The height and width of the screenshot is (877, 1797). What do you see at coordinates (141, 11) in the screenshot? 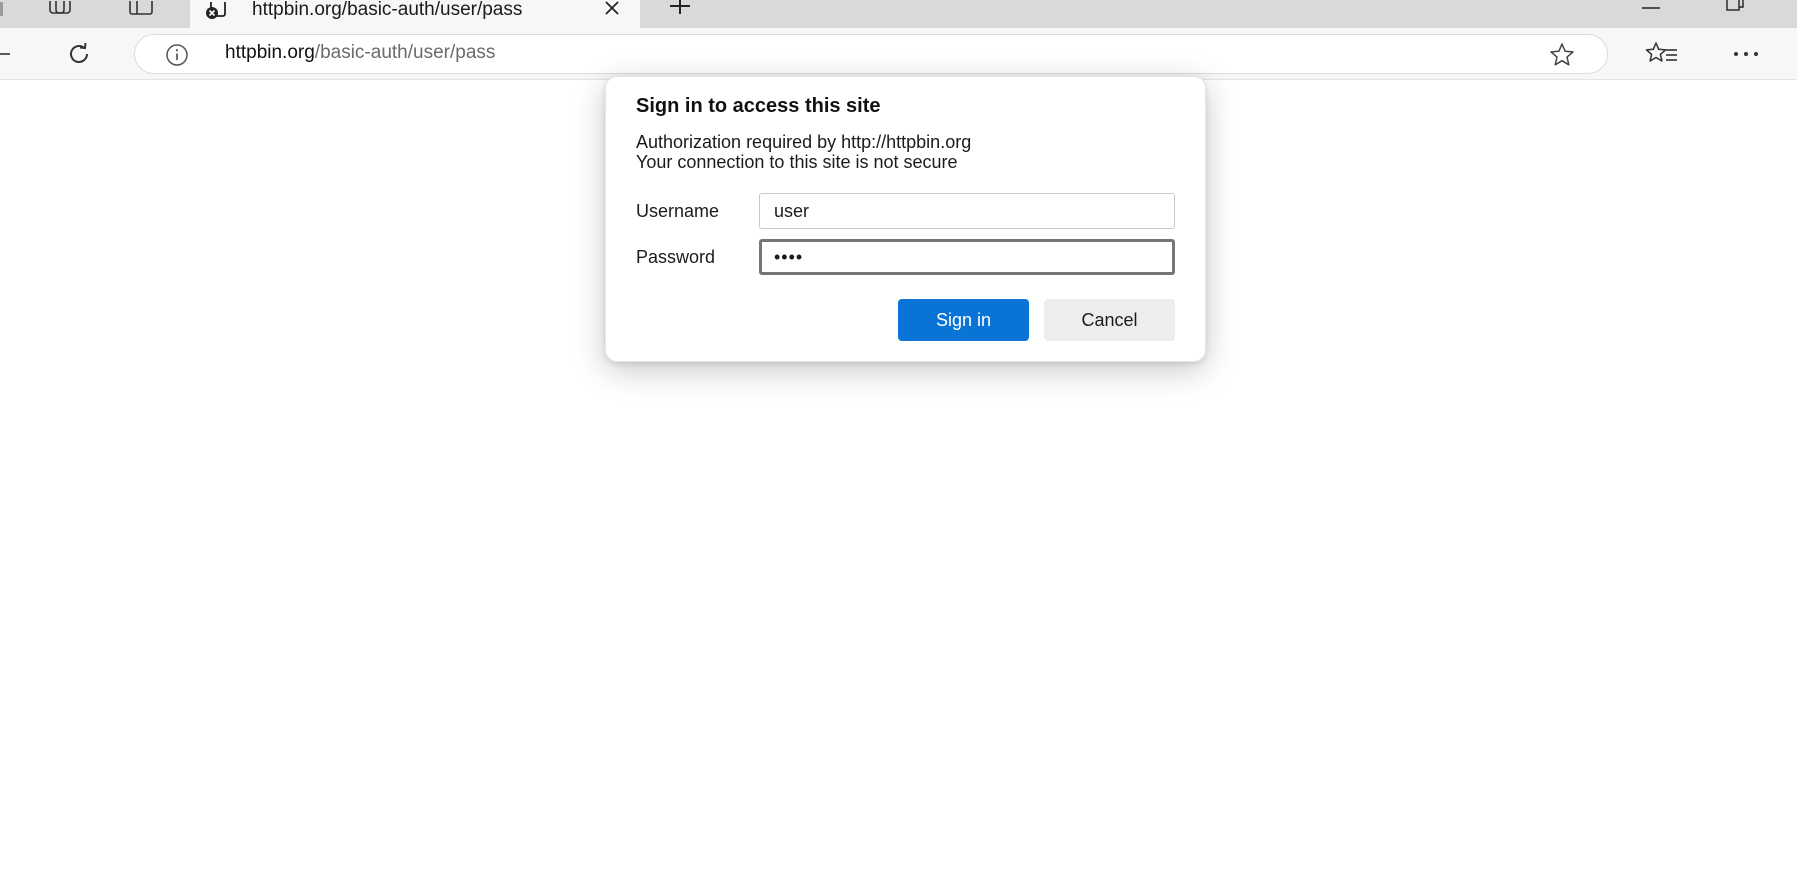
I see `vertical-tabs-icon` at bounding box center [141, 11].